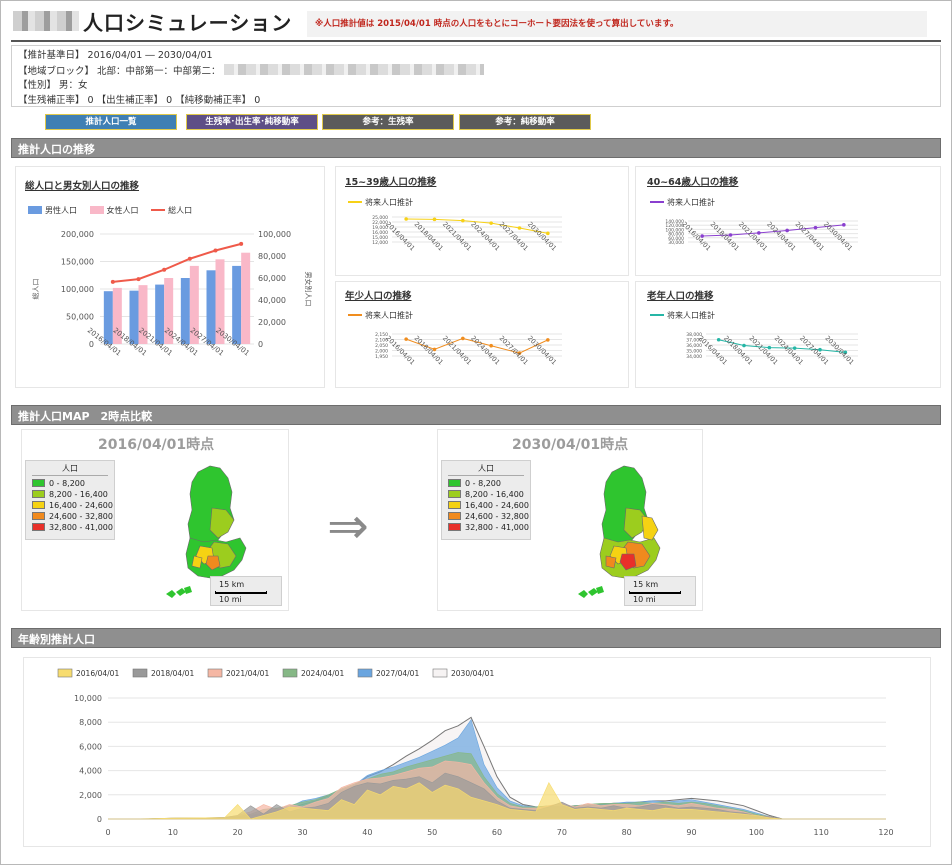 This screenshot has width=952, height=865. What do you see at coordinates (694, 352) in the screenshot?
I see `y-tick-label: 35,000` at bounding box center [694, 352].